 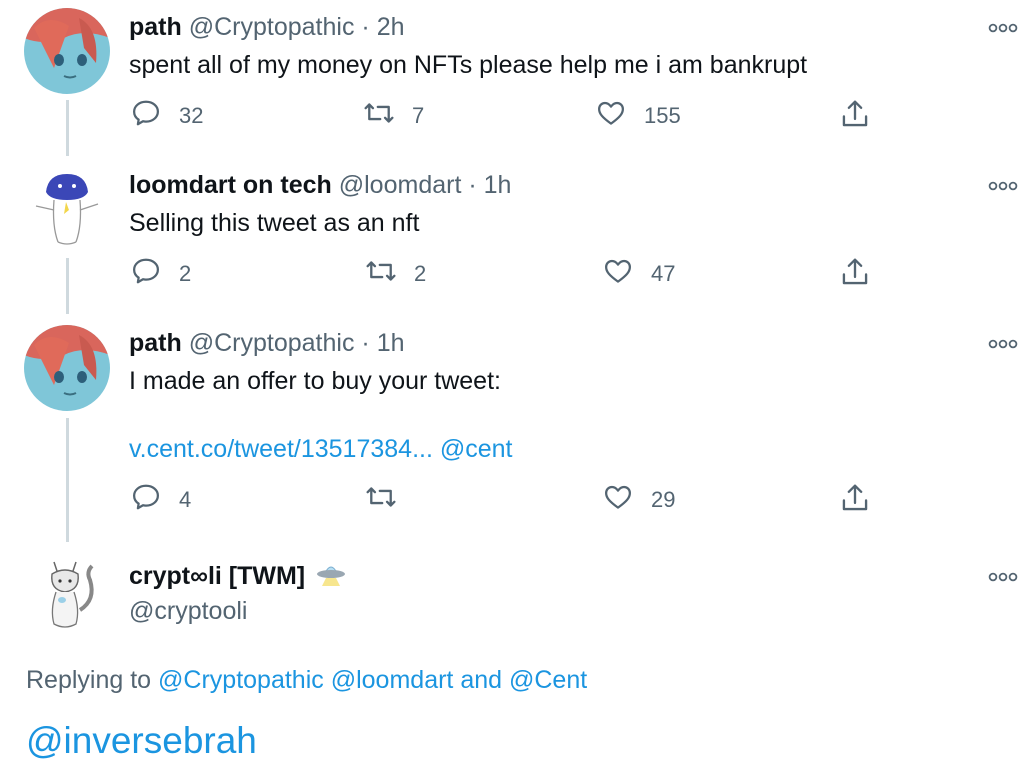 I want to click on ufo-icon, so click(x=331, y=574).